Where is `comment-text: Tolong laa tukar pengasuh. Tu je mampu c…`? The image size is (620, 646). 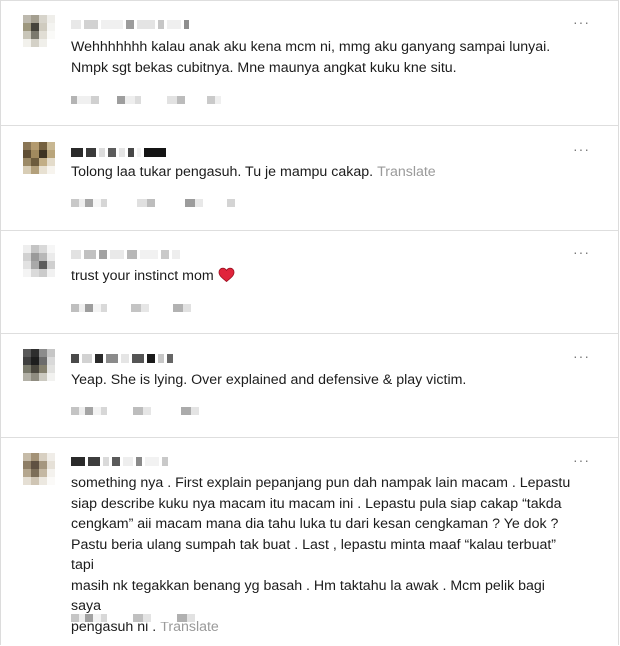
comment-text: Tolong laa tukar pengasuh. Tu je mampu c… is located at coordinates (324, 172).